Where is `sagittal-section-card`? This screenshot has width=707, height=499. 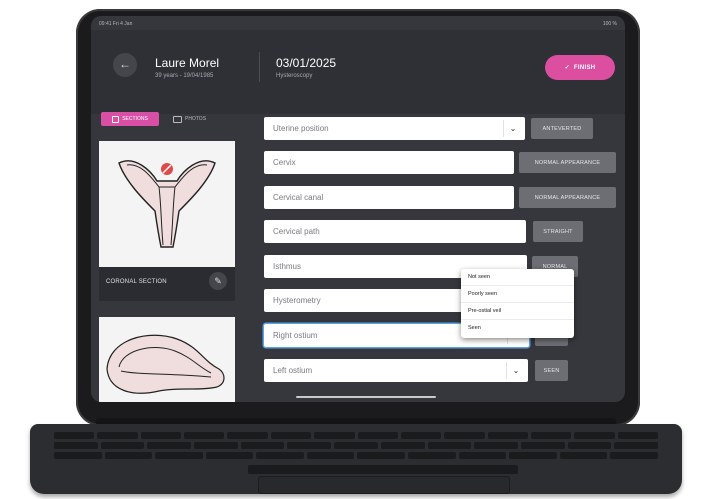 sagittal-section-card is located at coordinates (167, 359).